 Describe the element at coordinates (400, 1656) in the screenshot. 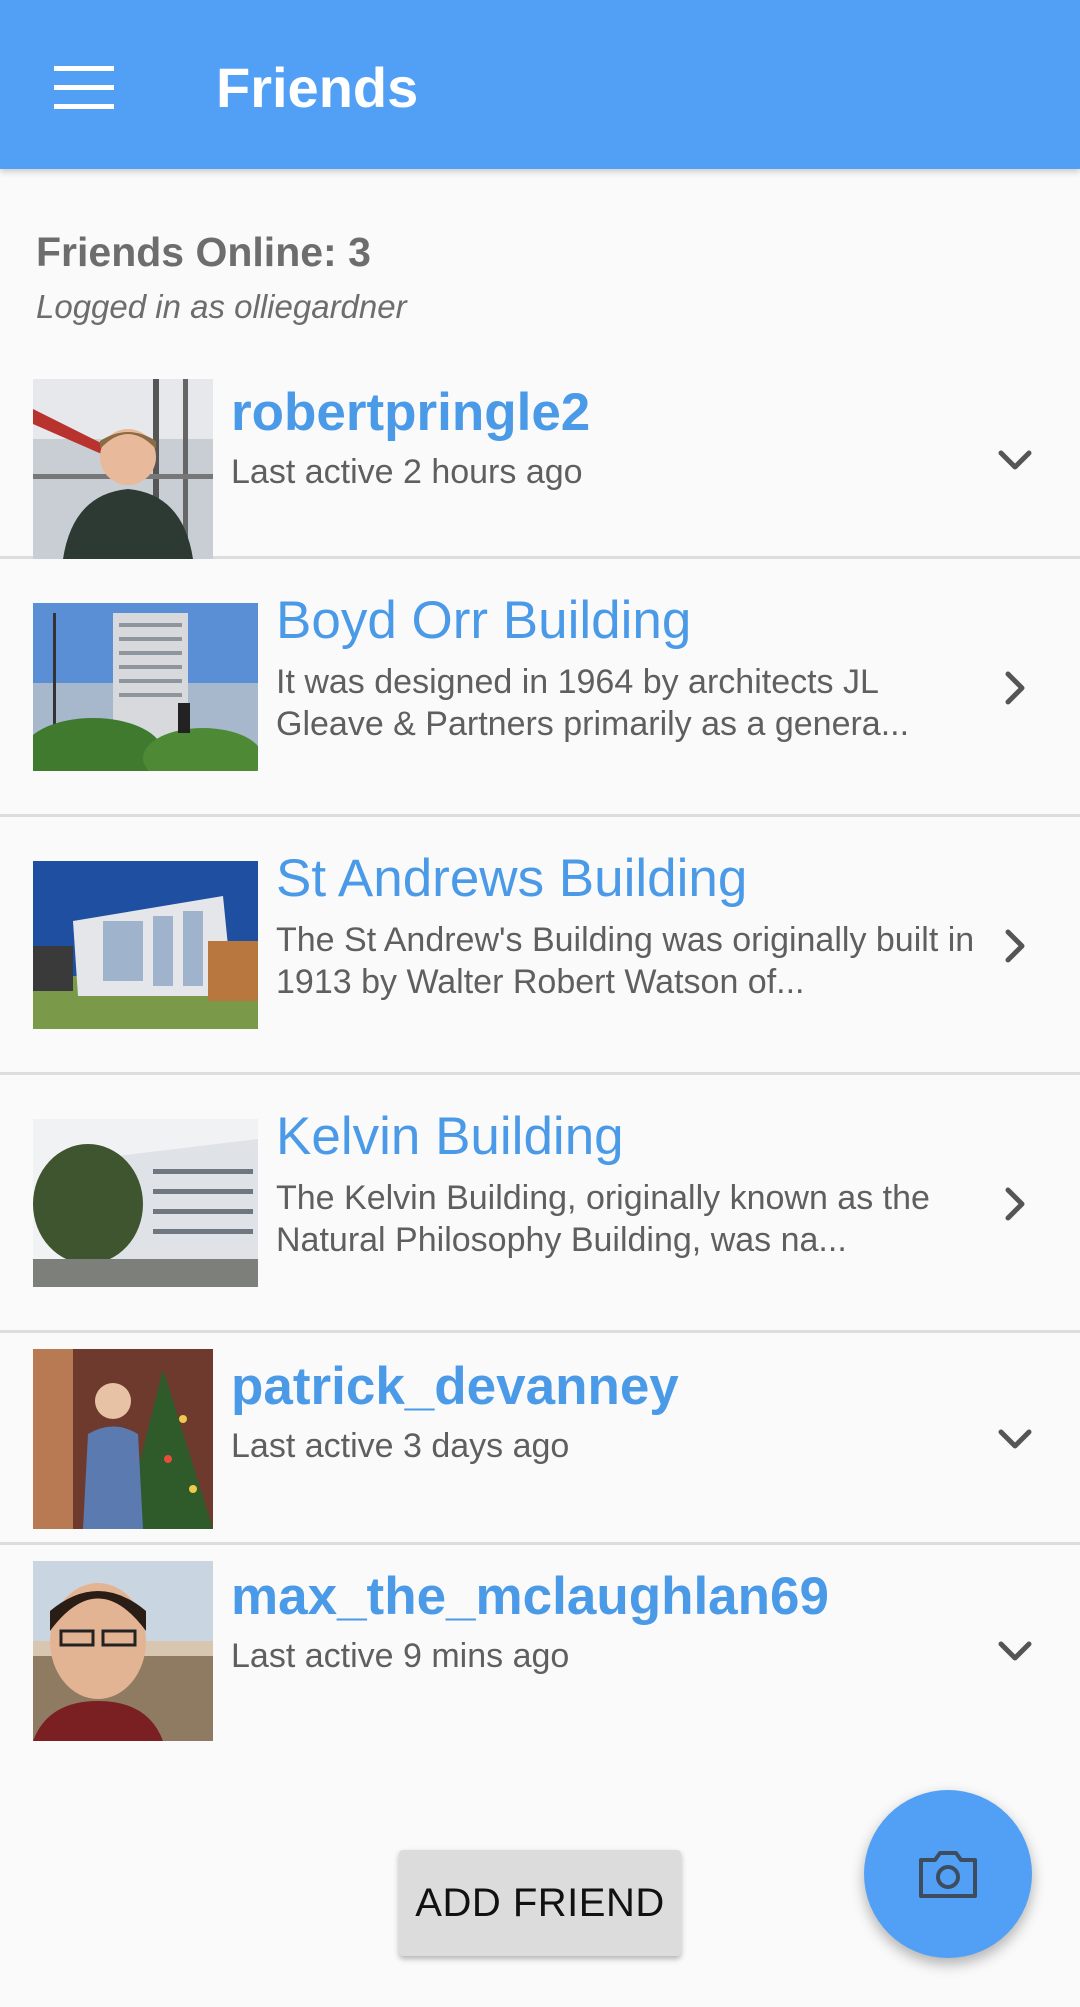

I see `friend-last-active: Last active 9 mins ago` at that location.